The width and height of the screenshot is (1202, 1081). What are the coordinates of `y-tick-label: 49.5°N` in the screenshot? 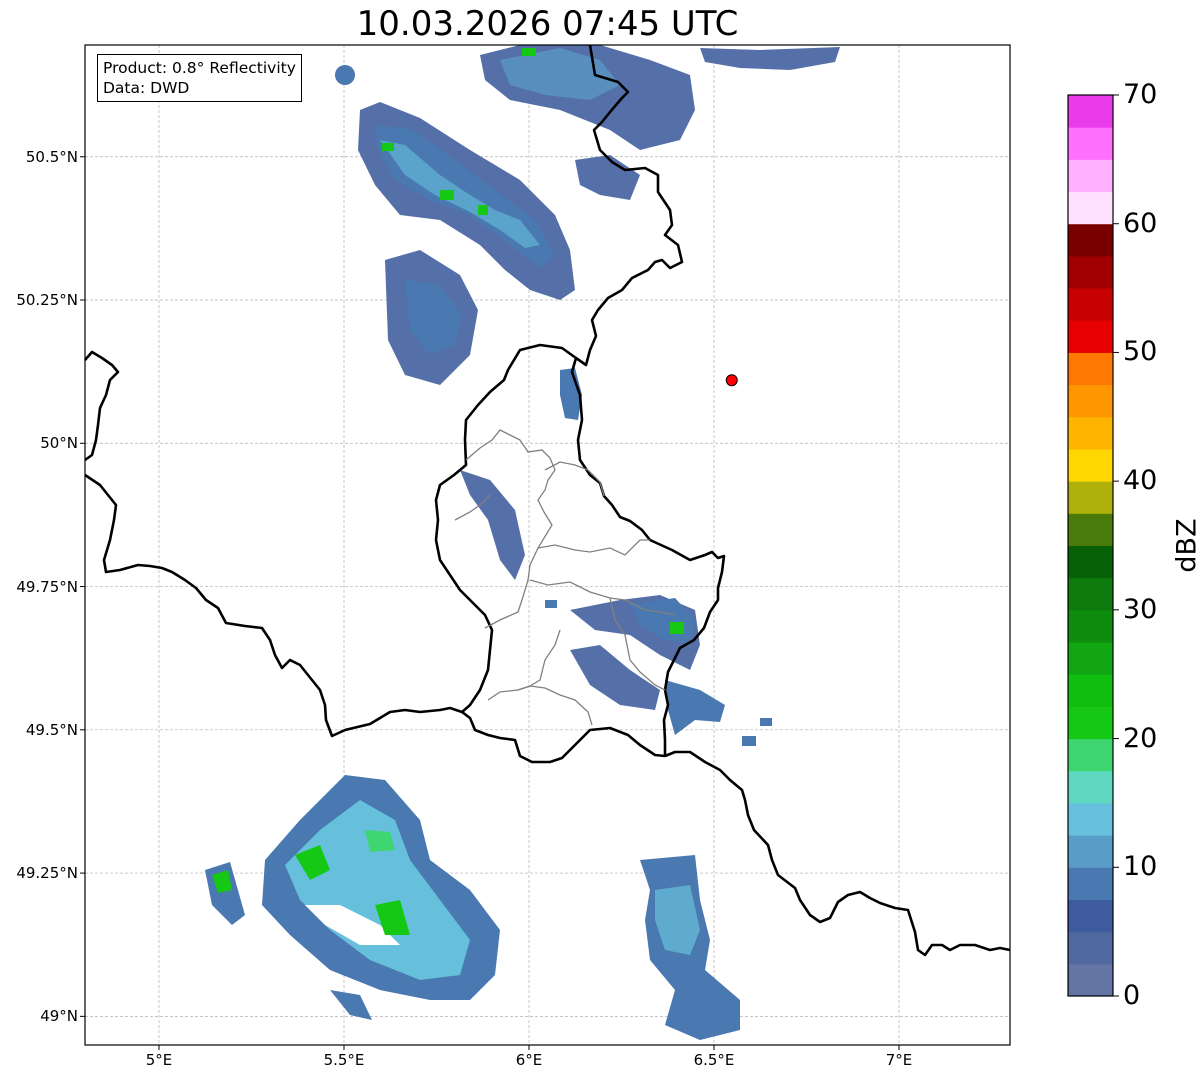 It's located at (51, 729).